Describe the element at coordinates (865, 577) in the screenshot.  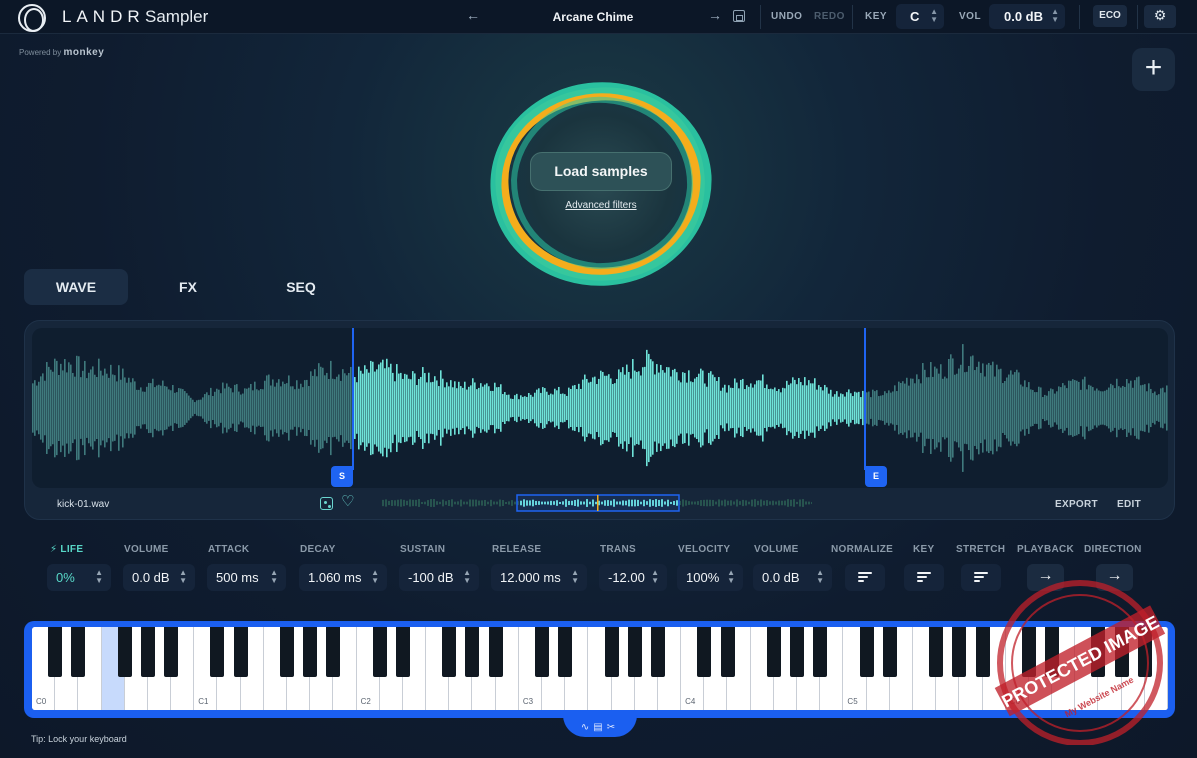
I see `normalize-button` at that location.